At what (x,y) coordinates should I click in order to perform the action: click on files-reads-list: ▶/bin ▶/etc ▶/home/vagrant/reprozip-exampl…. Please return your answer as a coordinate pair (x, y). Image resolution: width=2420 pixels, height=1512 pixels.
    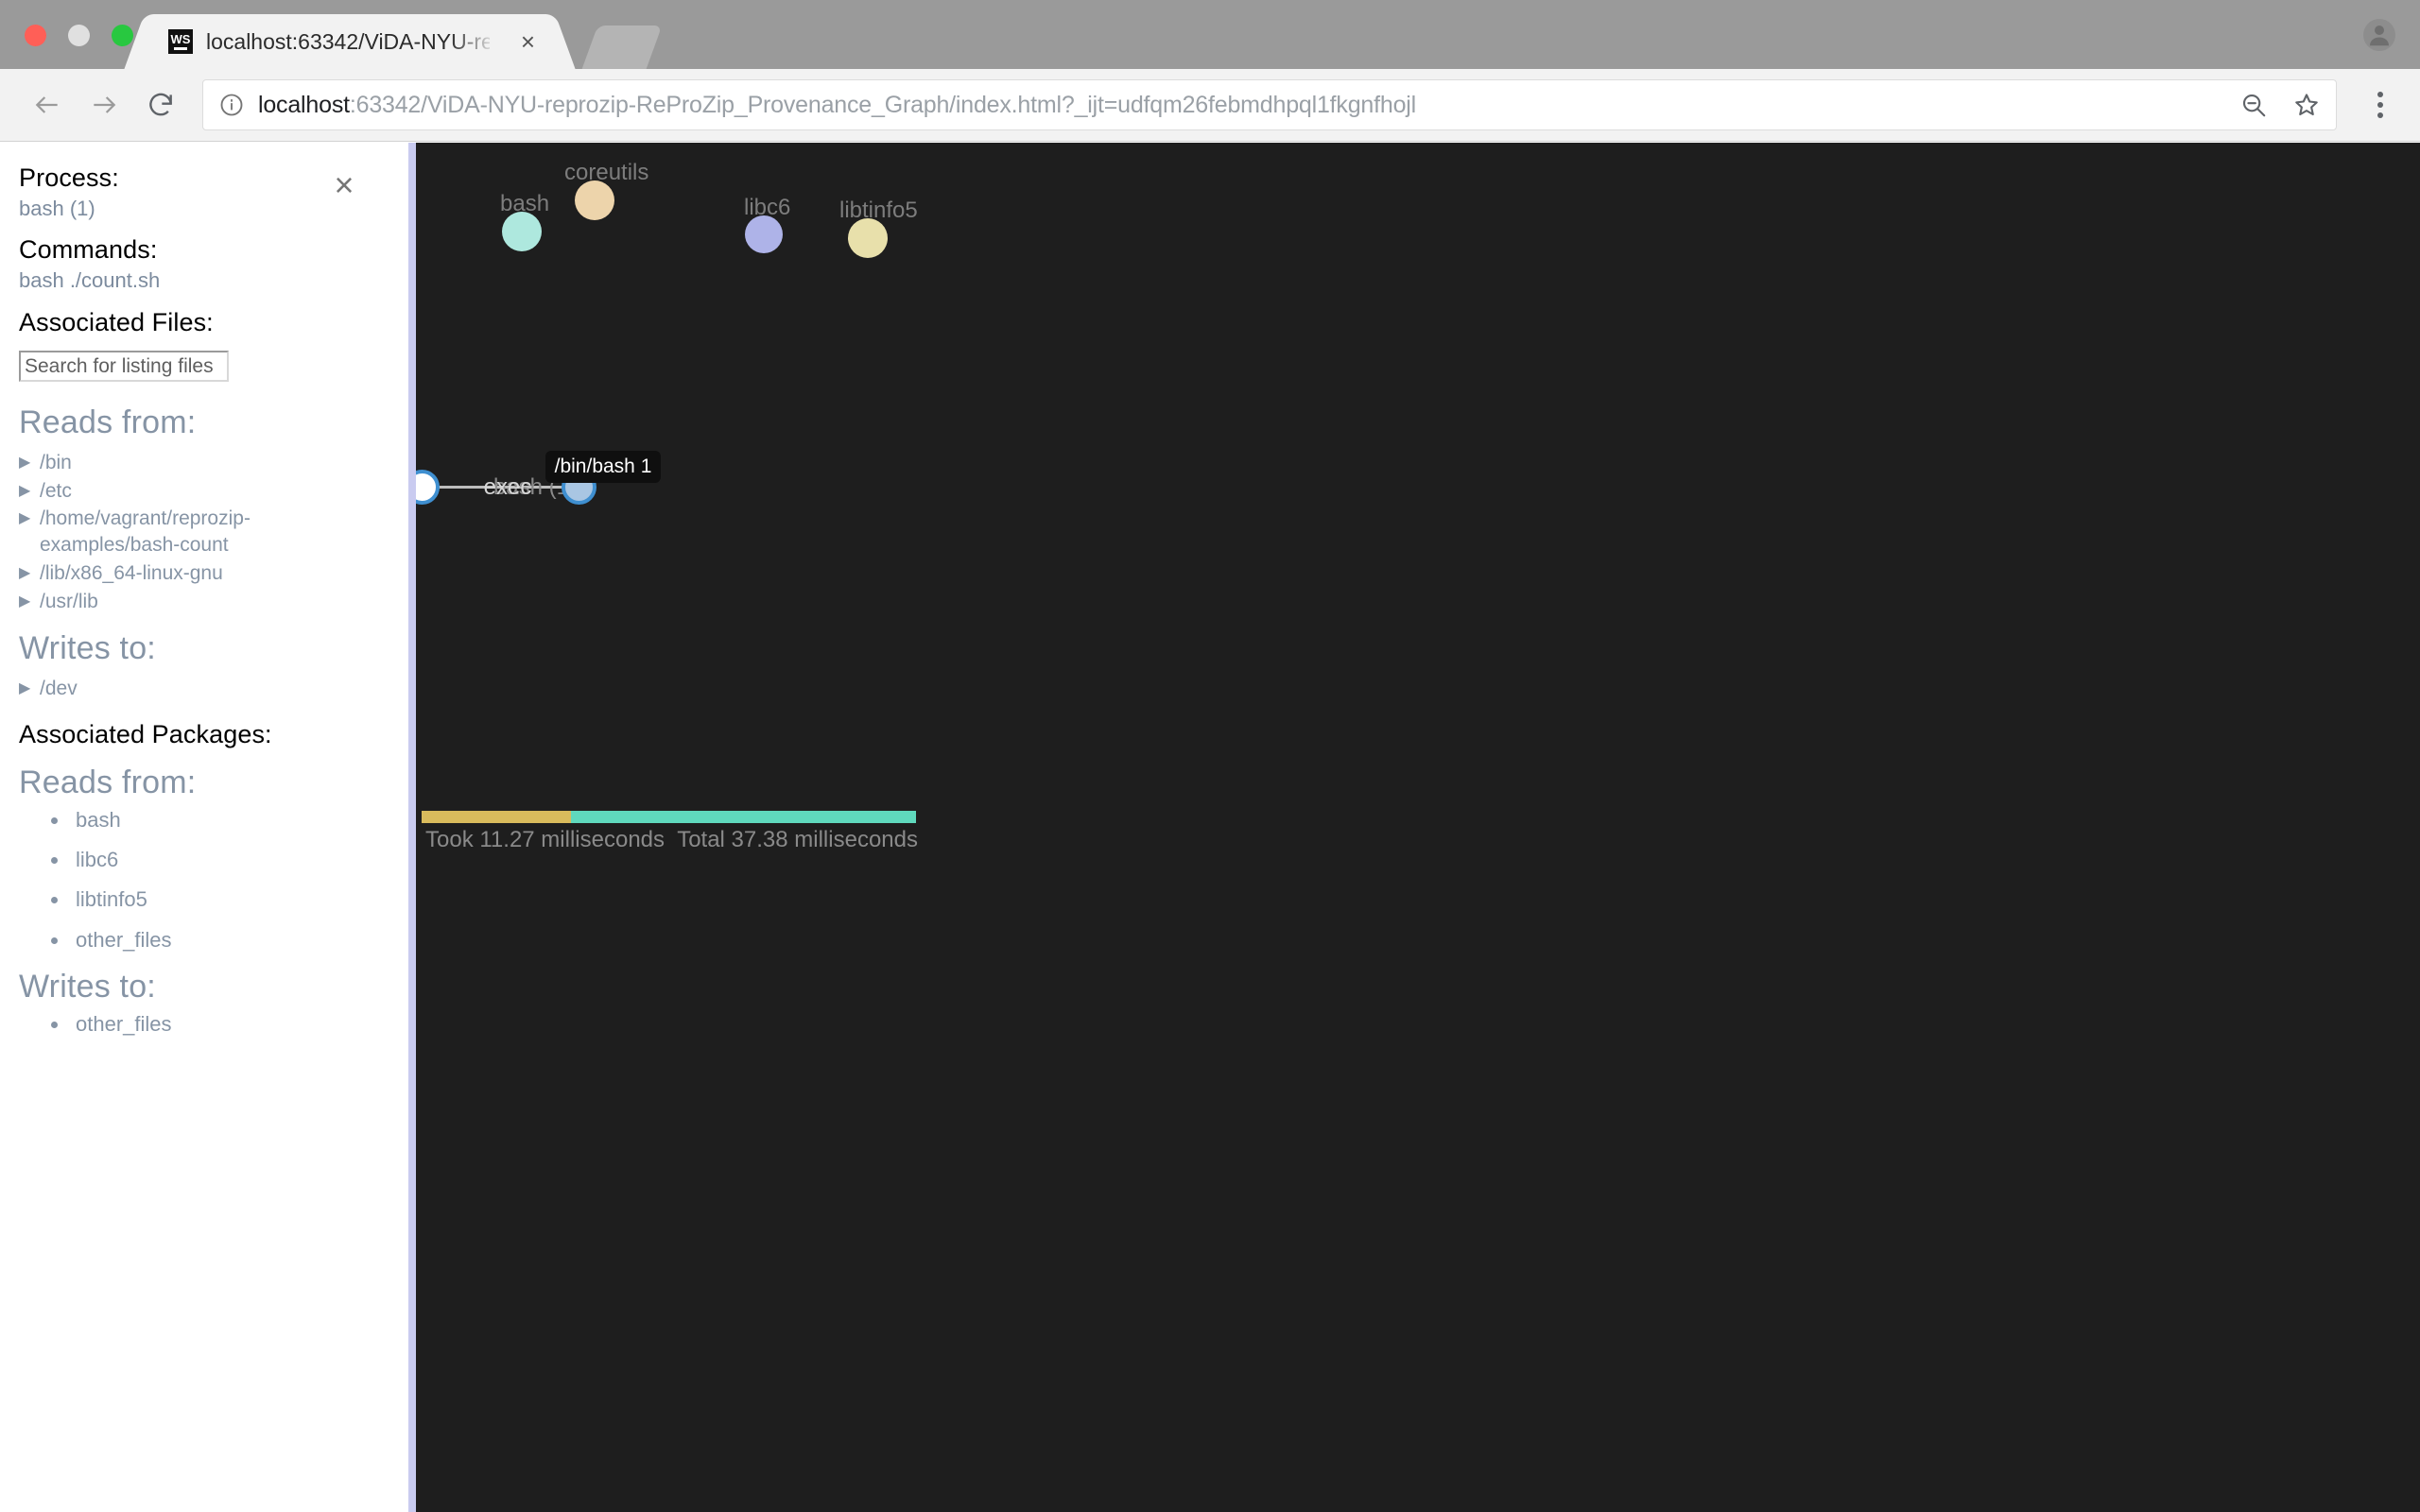
    Looking at the image, I should click on (204, 532).